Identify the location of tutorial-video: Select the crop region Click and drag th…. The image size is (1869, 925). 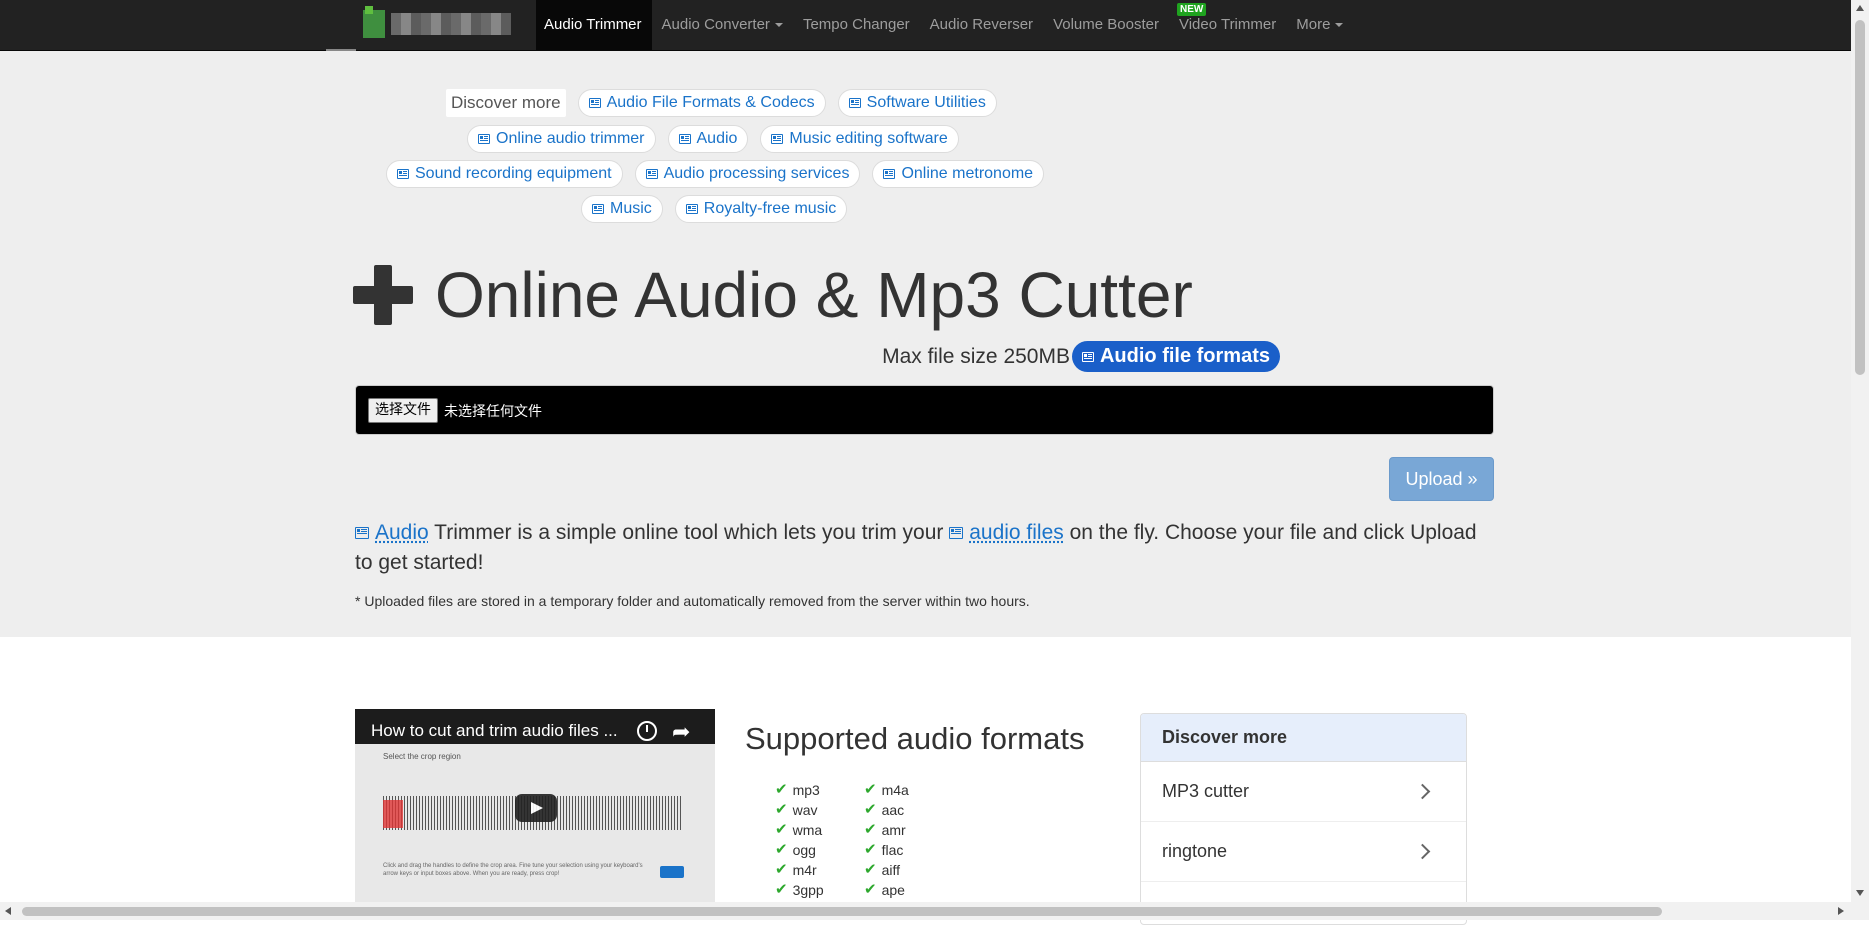
(535, 806).